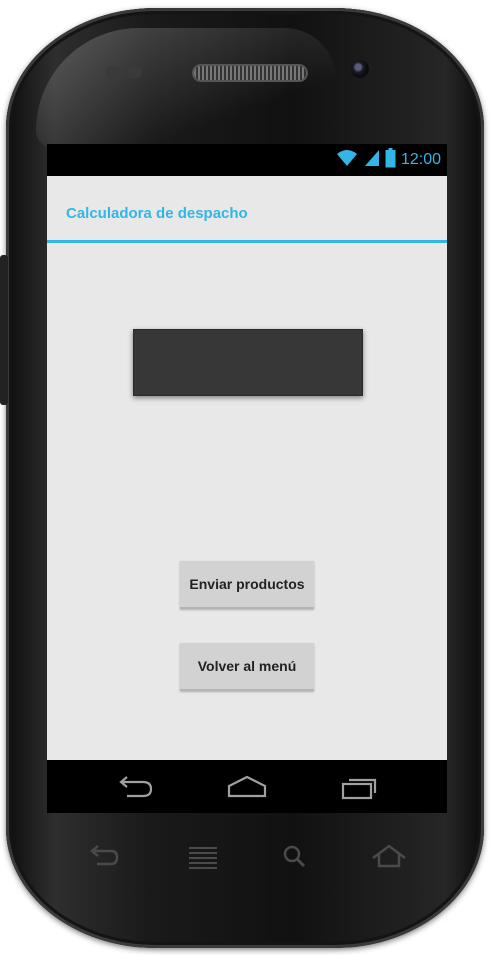 This screenshot has height=955, width=490. I want to click on back-to-menu-button: Volver al menú, so click(247, 667).